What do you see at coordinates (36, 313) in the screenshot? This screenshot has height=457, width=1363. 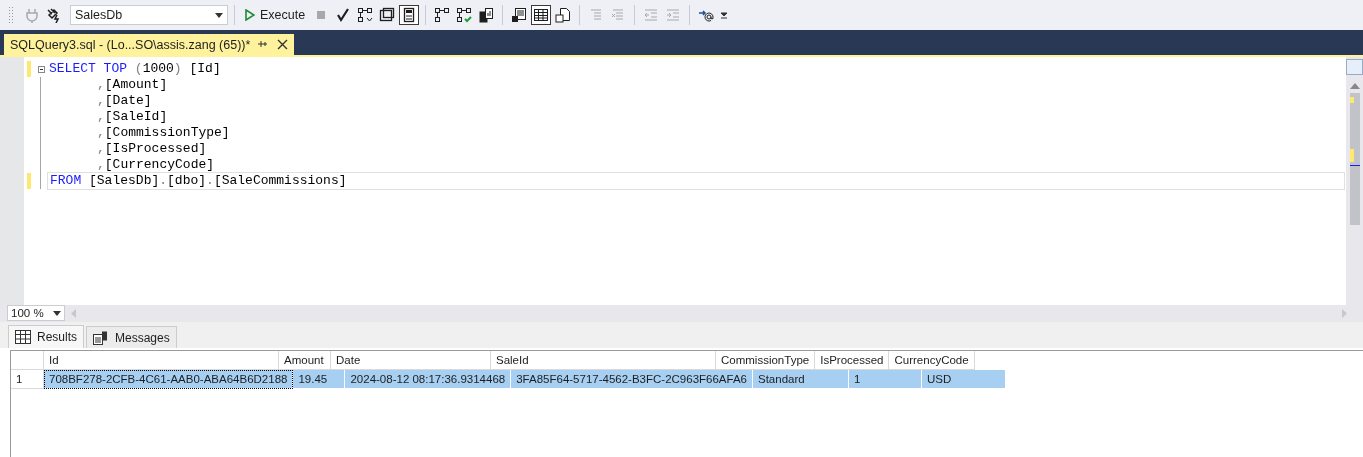 I see `zoom-dropdown: 100 %` at bounding box center [36, 313].